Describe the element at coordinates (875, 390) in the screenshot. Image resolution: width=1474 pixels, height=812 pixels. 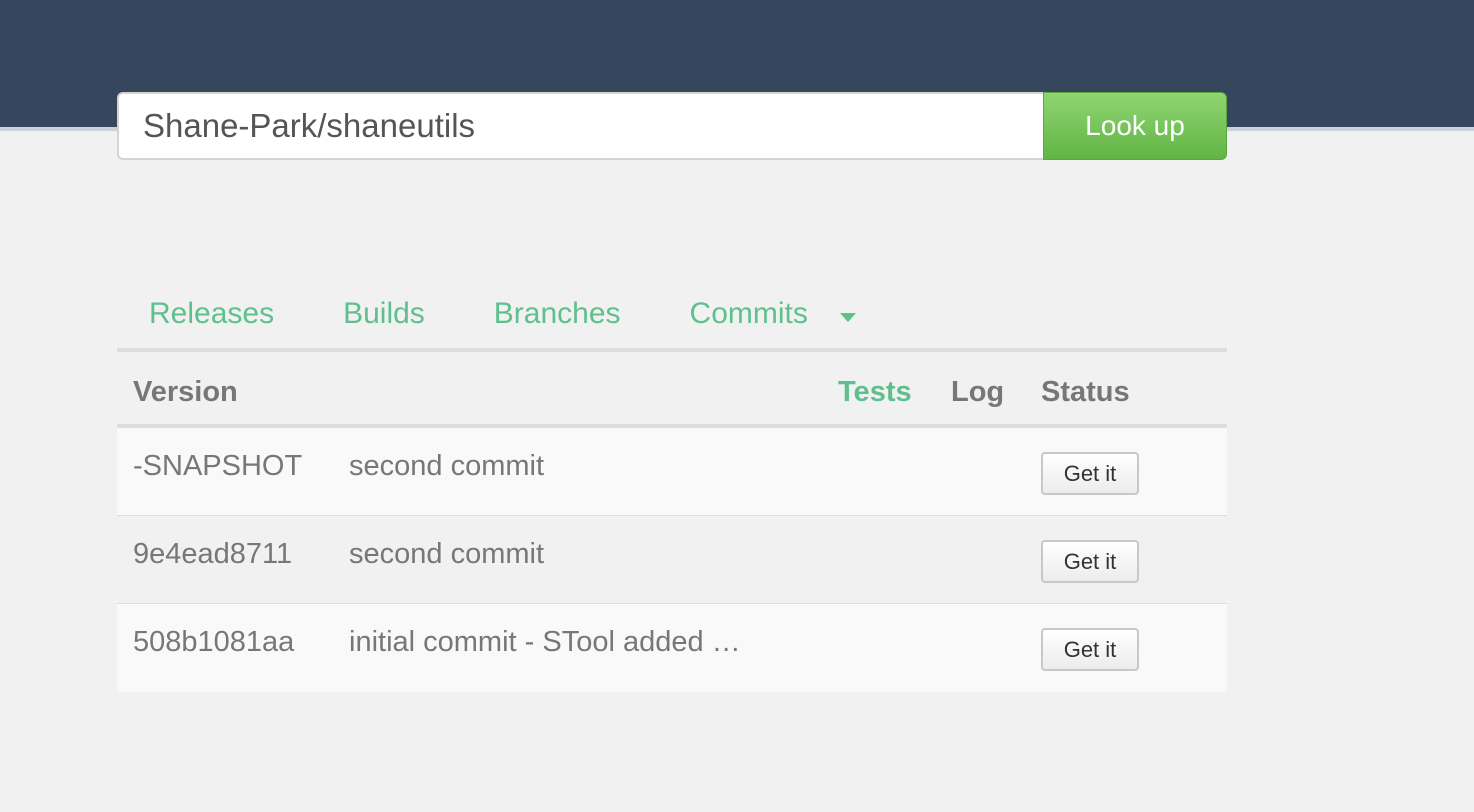
I see `column-header-tests: Tests` at that location.